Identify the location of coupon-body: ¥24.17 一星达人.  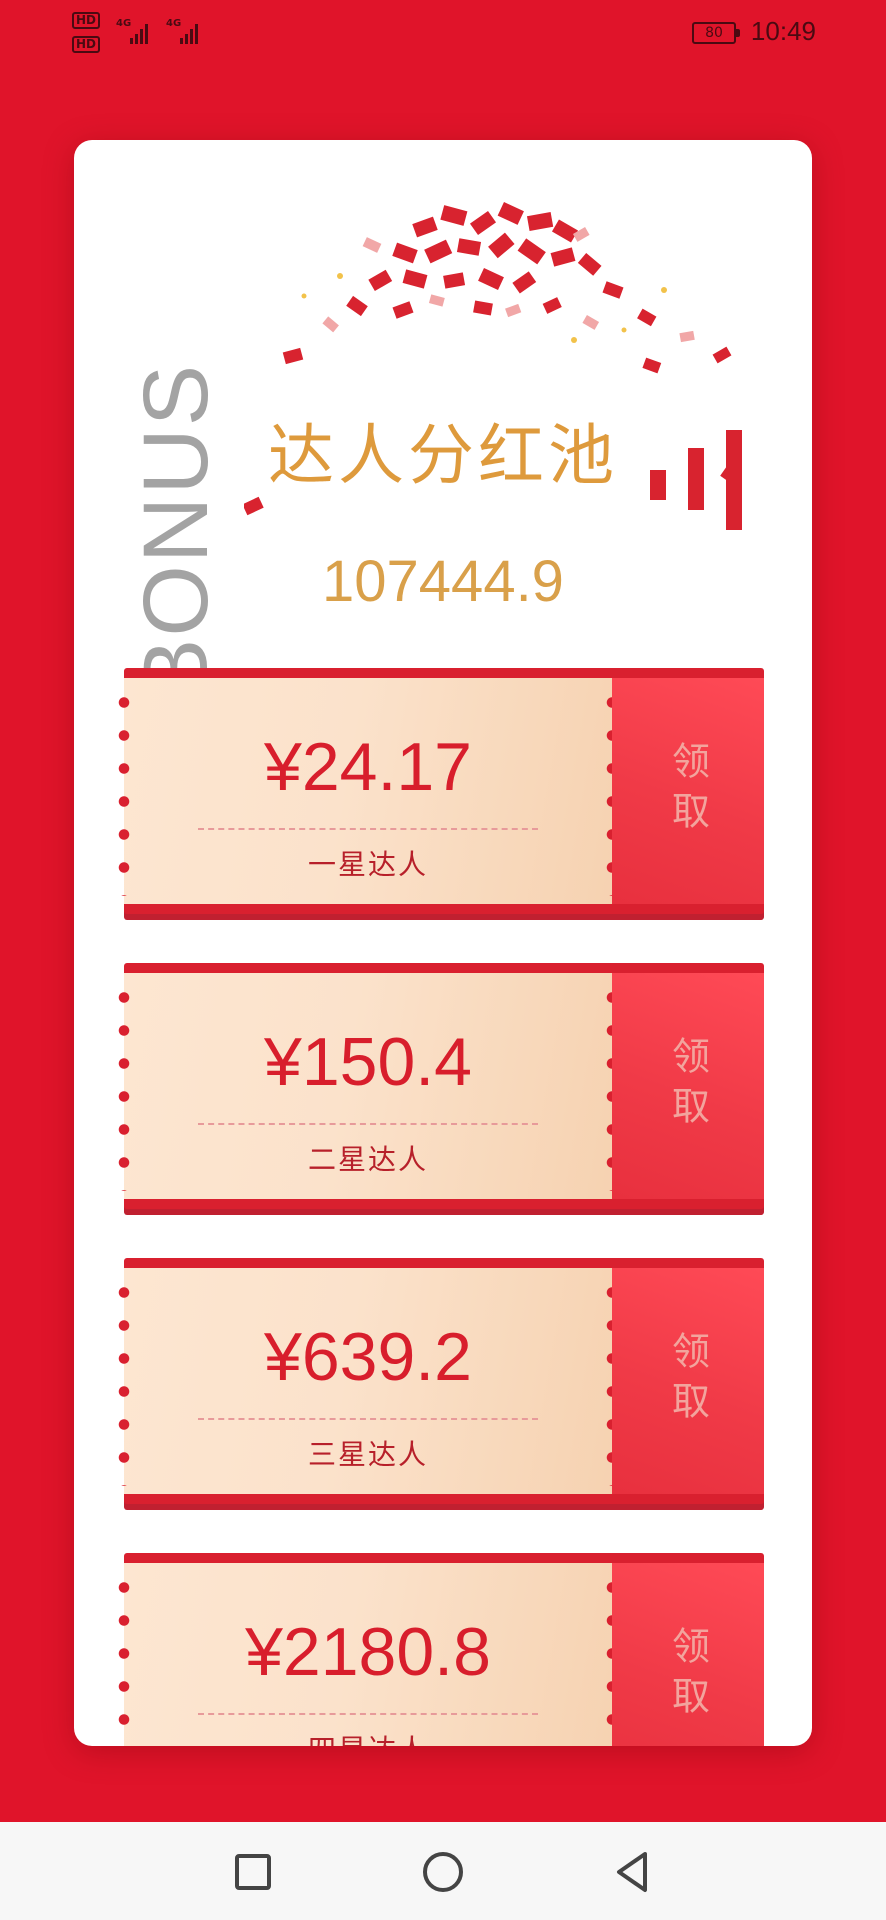
(368, 791).